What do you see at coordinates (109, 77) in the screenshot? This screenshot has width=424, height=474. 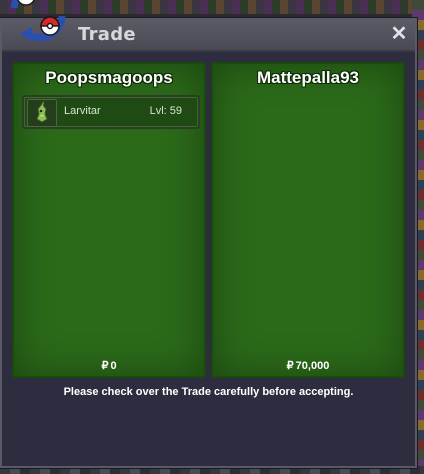 I see `trainer-name-left: Poopsmagoops` at bounding box center [109, 77].